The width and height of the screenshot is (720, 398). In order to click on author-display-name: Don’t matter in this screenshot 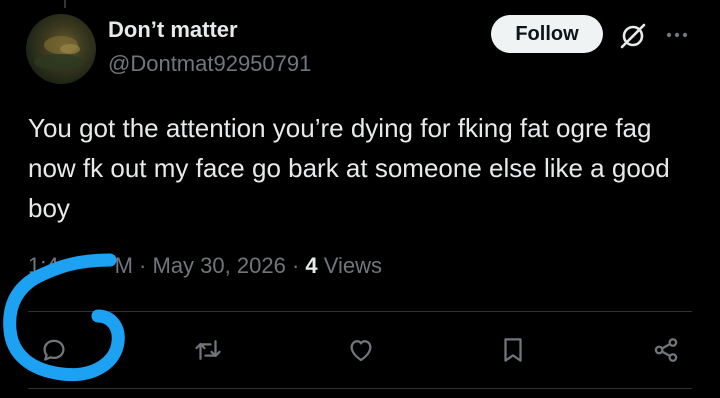, I will do `click(173, 30)`.